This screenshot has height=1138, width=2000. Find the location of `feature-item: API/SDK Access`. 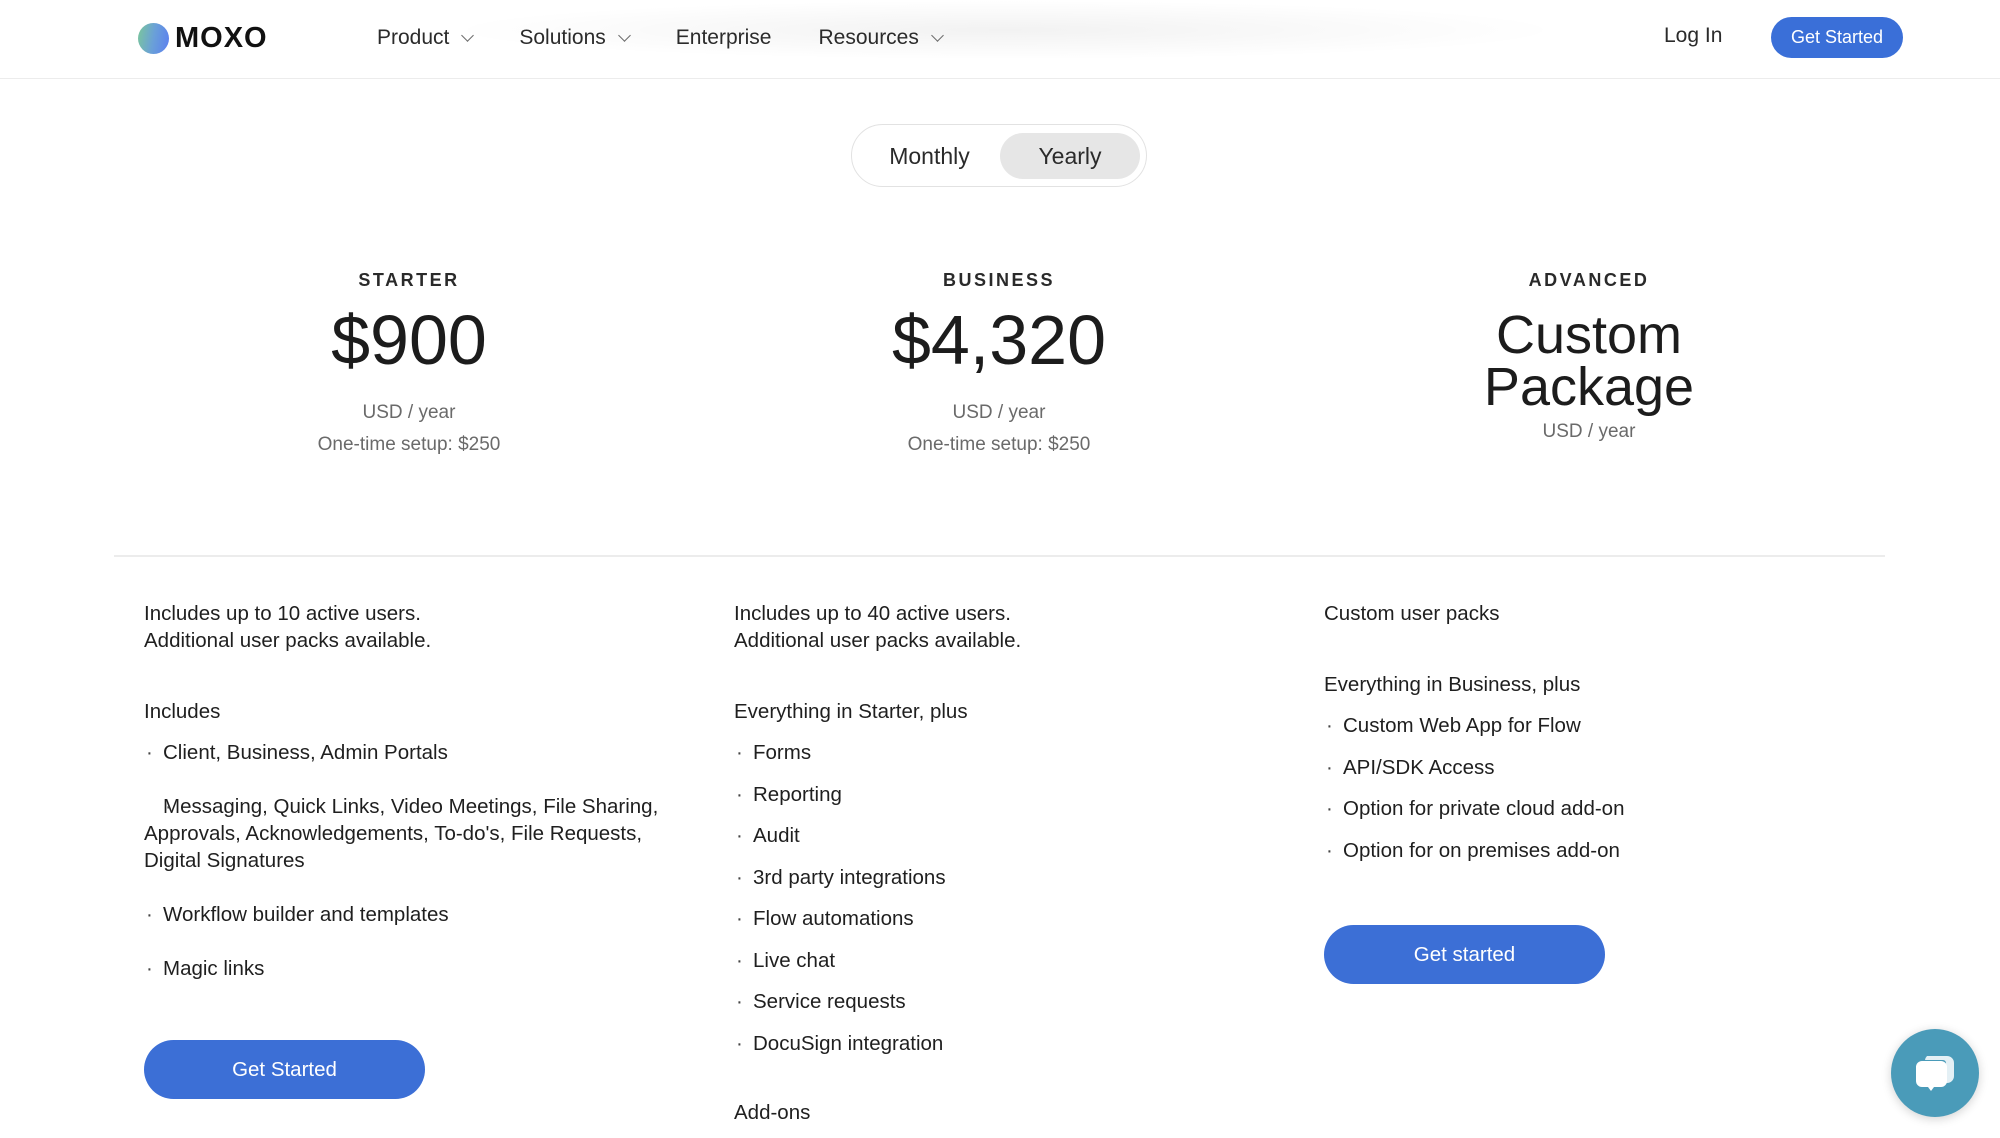

feature-item: API/SDK Access is located at coordinates (1589, 767).